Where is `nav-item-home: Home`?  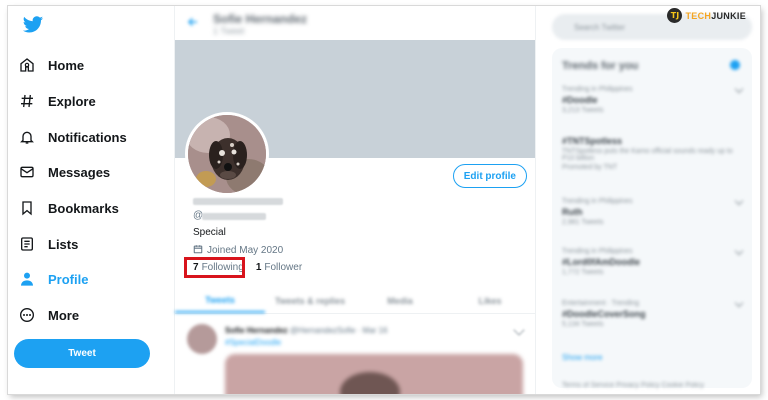 nav-item-home: Home is located at coordinates (51, 65).